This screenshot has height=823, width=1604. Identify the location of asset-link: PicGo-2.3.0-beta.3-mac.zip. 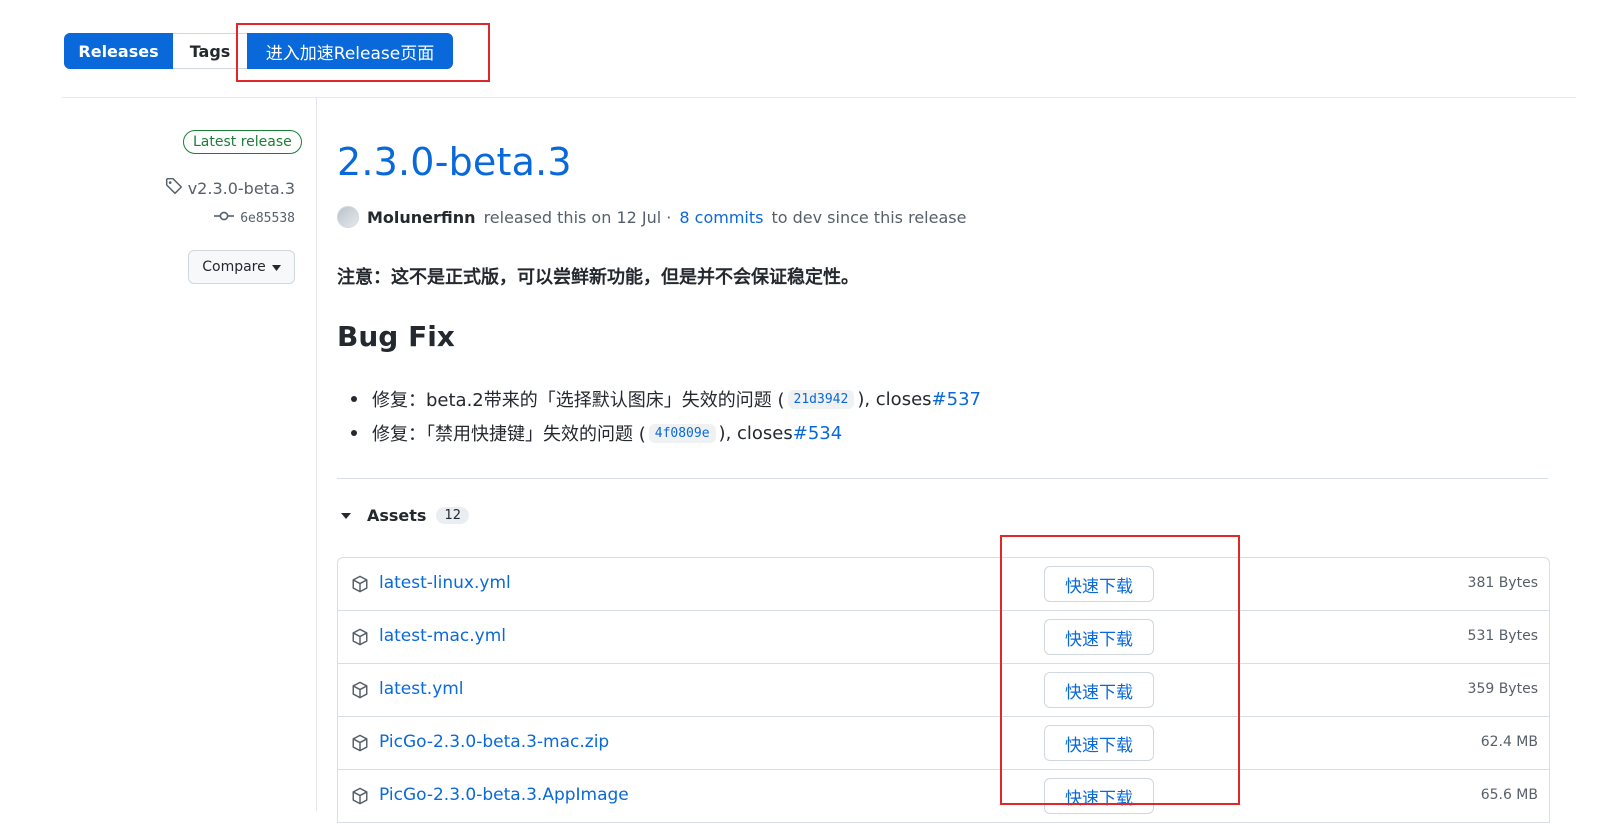
(494, 742).